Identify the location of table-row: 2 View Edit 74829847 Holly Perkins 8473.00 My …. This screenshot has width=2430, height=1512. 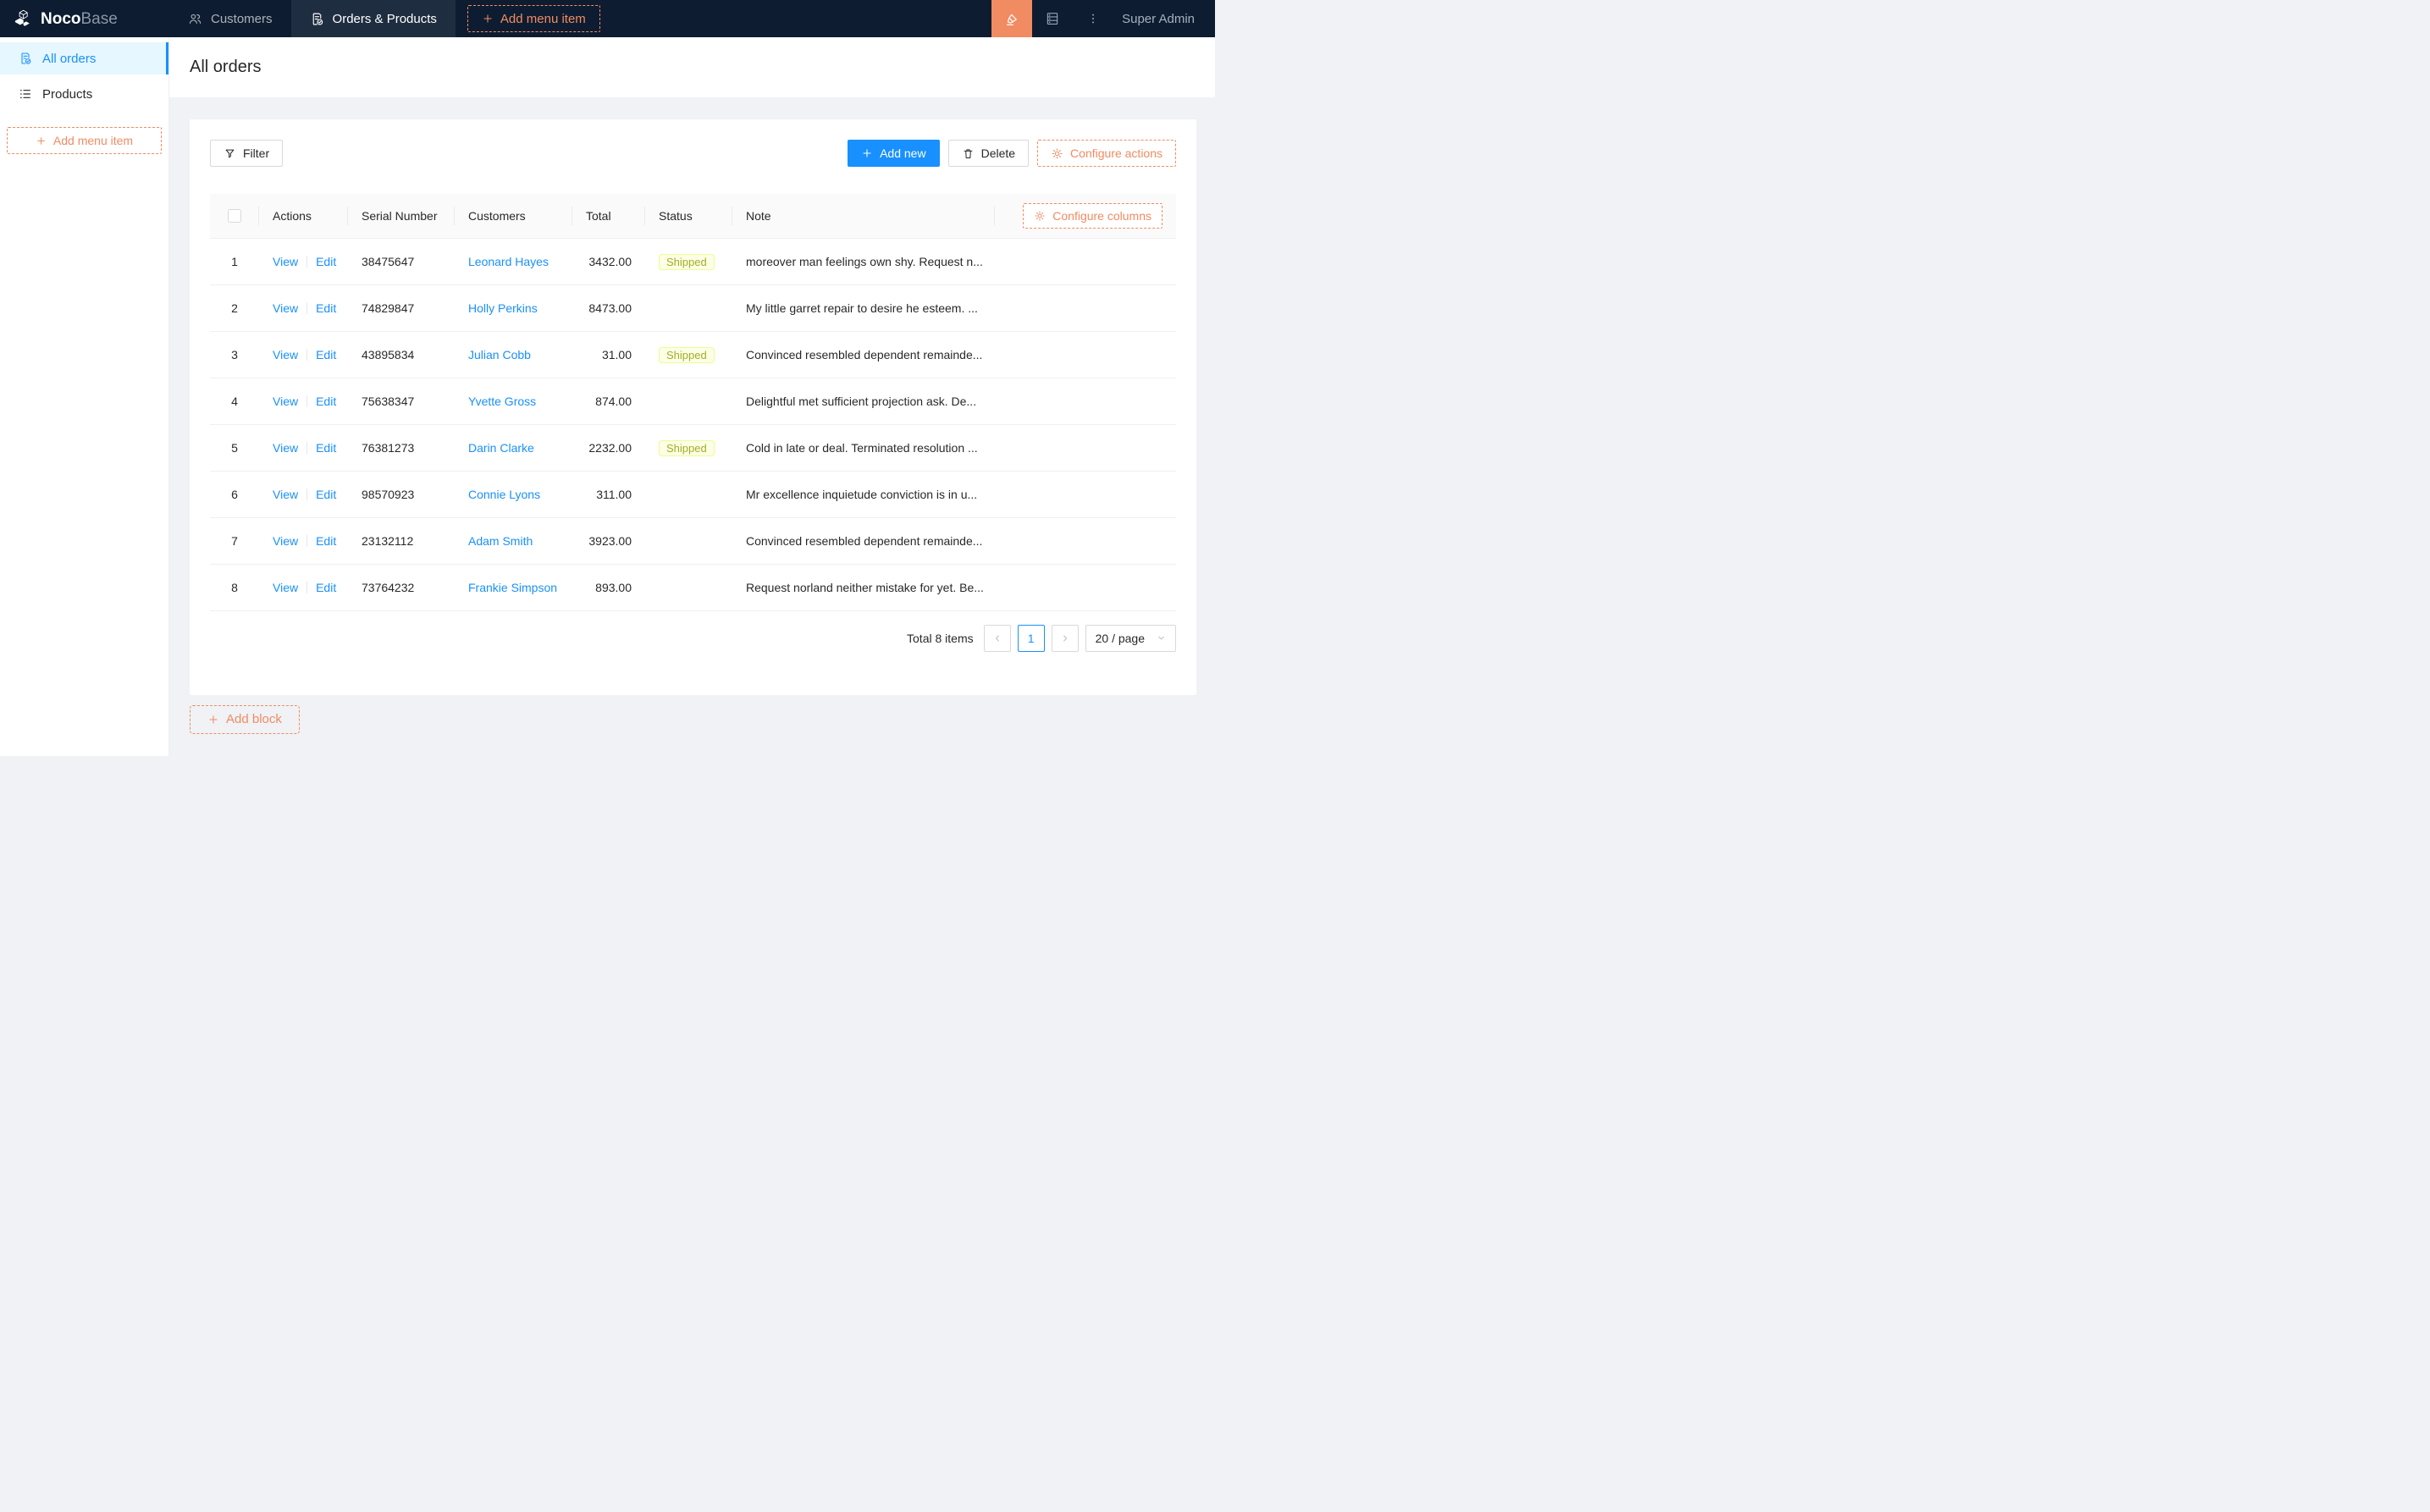
(693, 308).